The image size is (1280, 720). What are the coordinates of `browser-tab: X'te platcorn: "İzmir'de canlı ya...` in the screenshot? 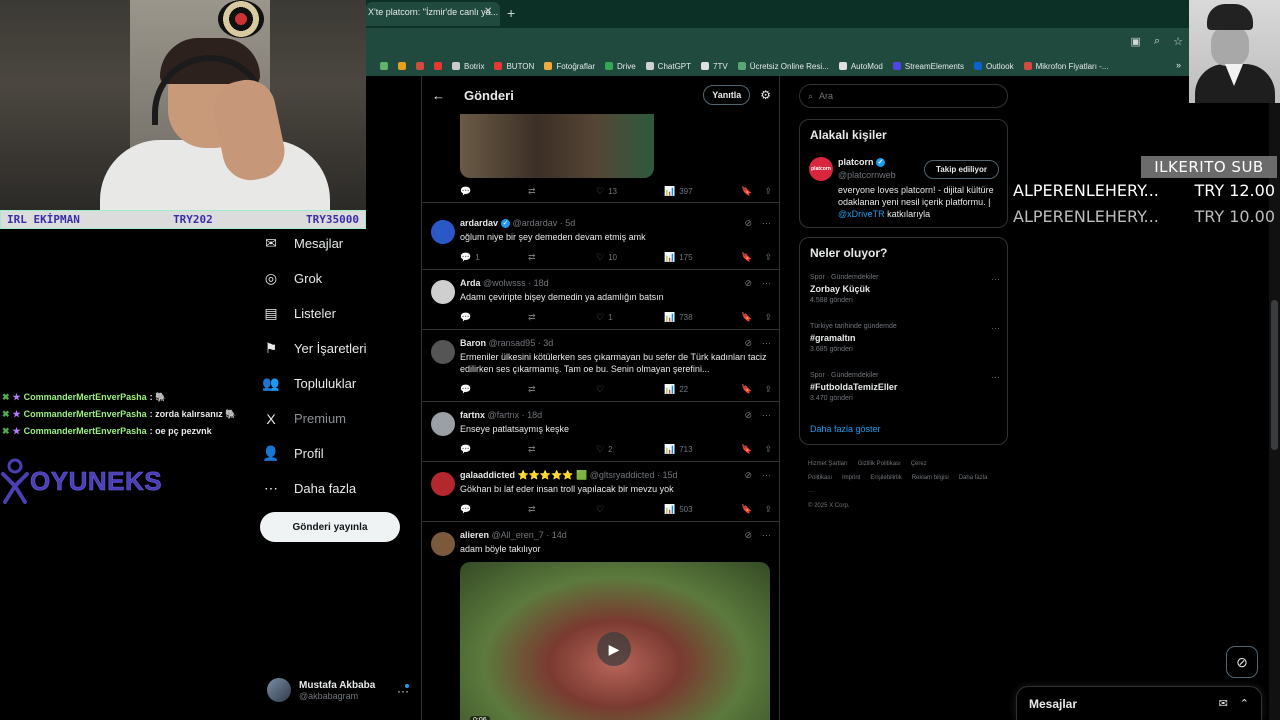 It's located at (433, 14).